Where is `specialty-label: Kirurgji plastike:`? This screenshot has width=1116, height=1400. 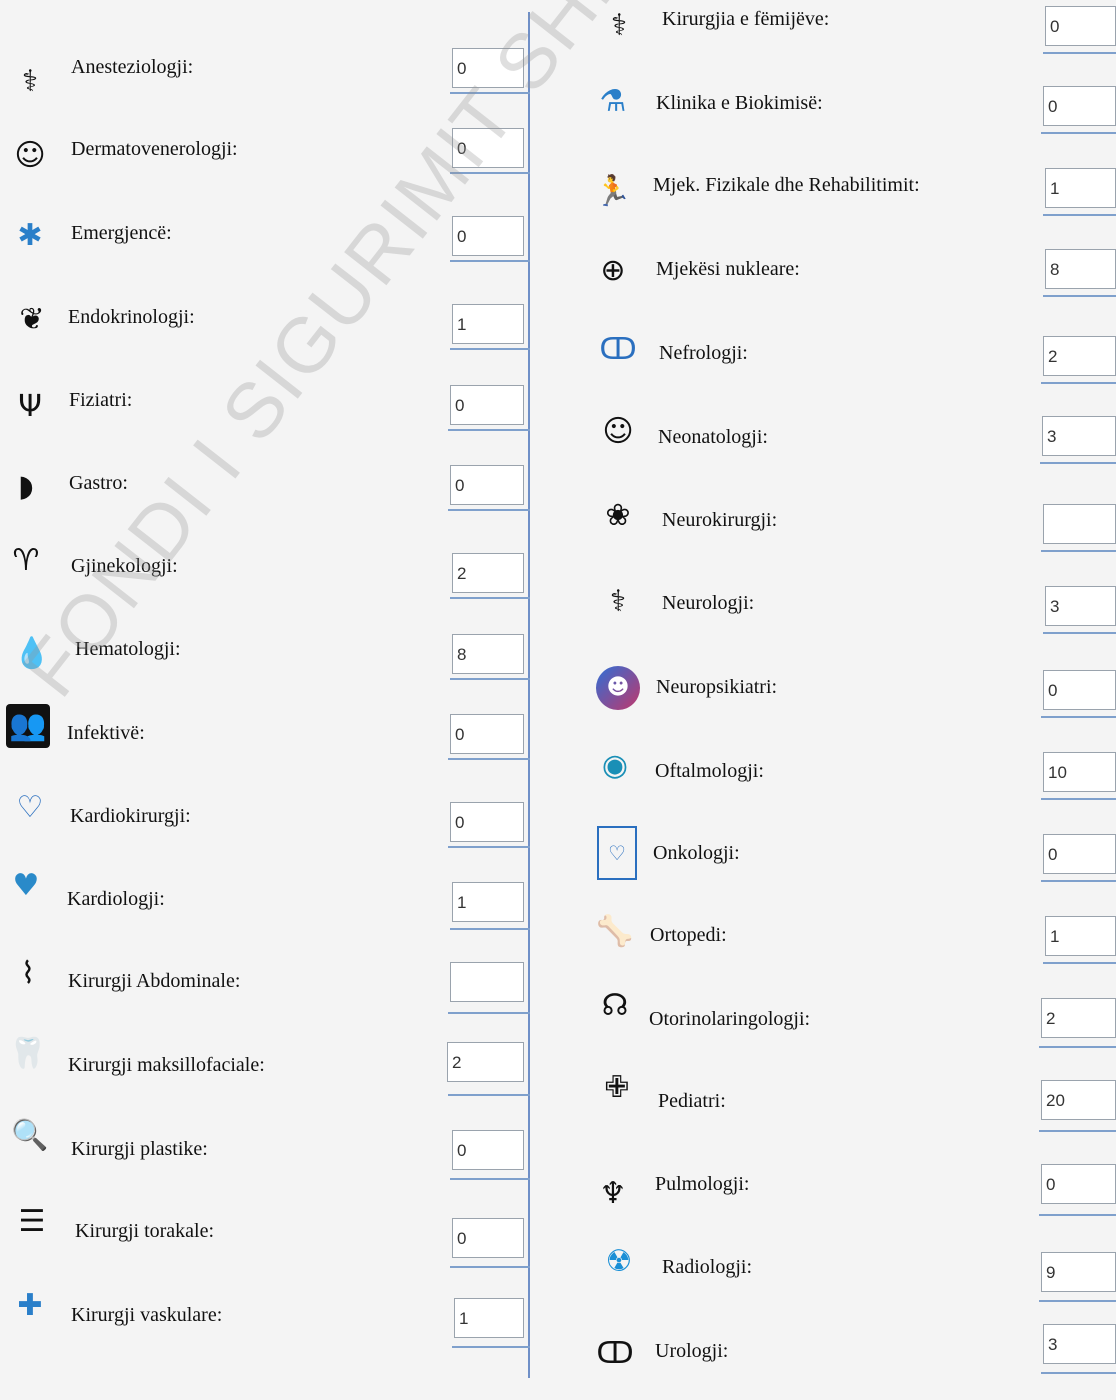
specialty-label: Kirurgji plastike: is located at coordinates (139, 1149).